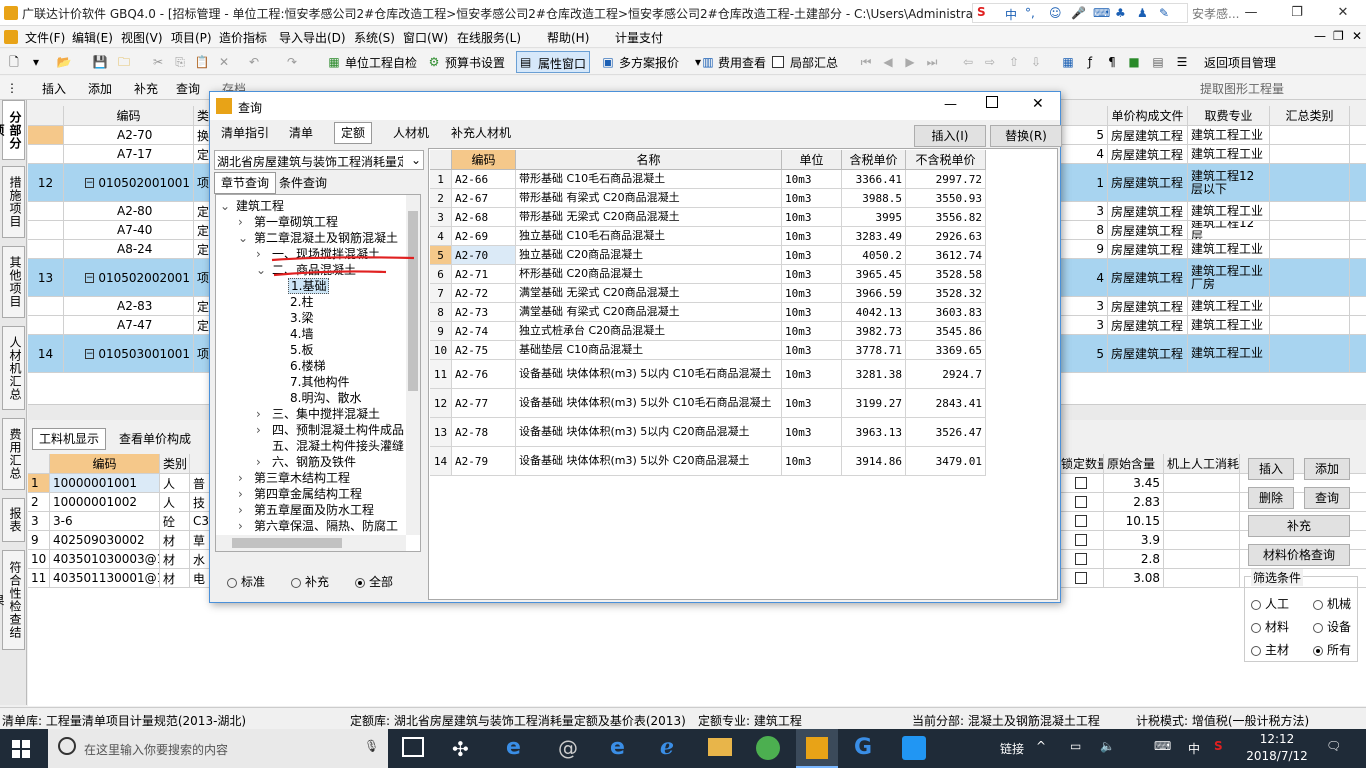  Describe the element at coordinates (307, 461) in the screenshot. I see `tree-node: › 六、钢筋及铁件` at that location.